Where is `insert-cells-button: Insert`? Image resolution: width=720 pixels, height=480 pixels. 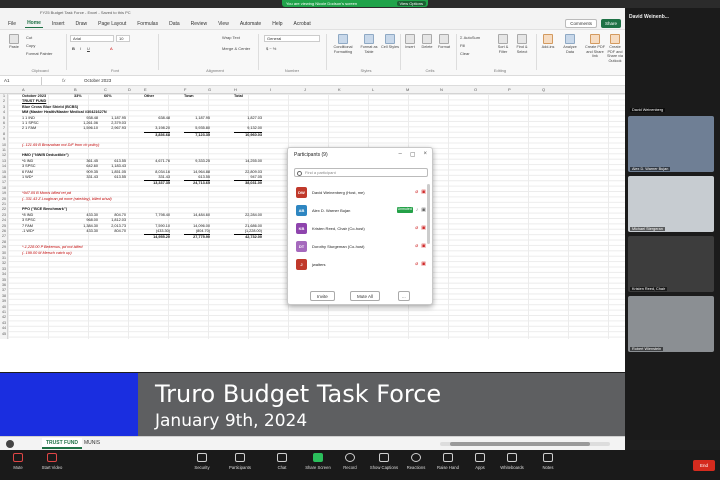
insert-cells-button: Insert is located at coordinates (410, 42).